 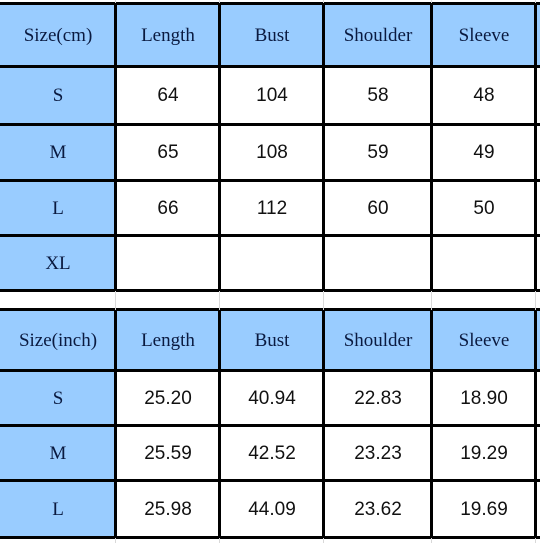 What do you see at coordinates (168, 96) in the screenshot?
I see `measurement-cell: 64` at bounding box center [168, 96].